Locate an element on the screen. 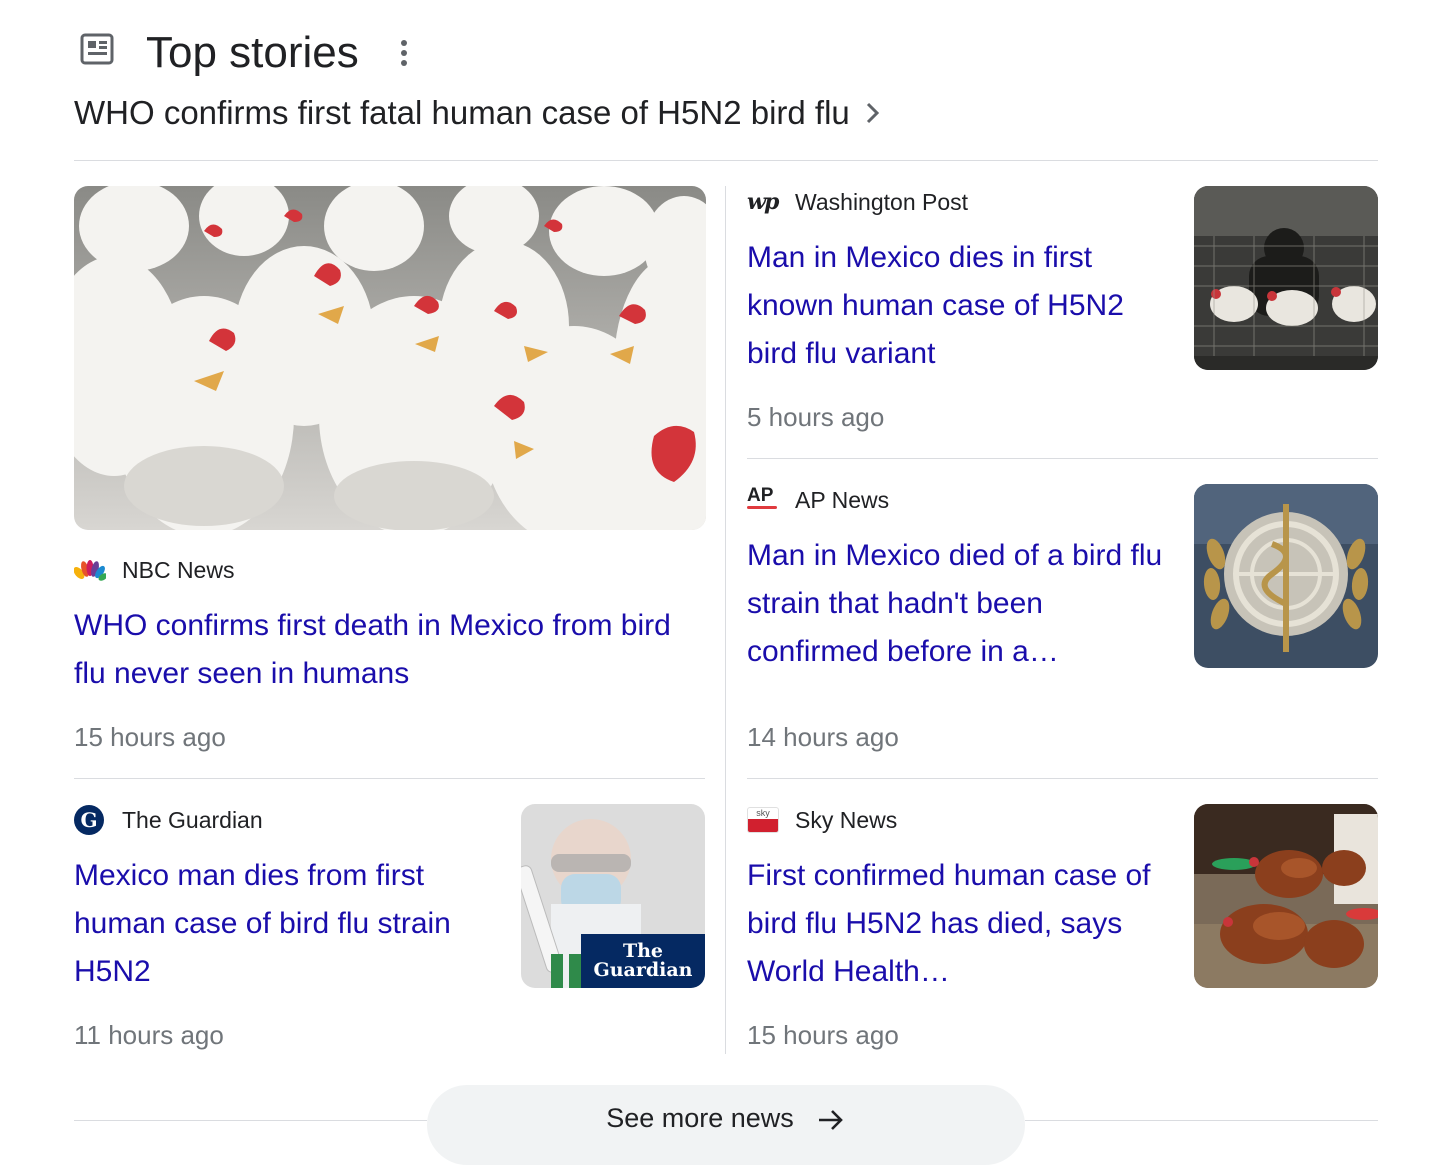  story-timestamp: 5 hours ago is located at coordinates (816, 417).